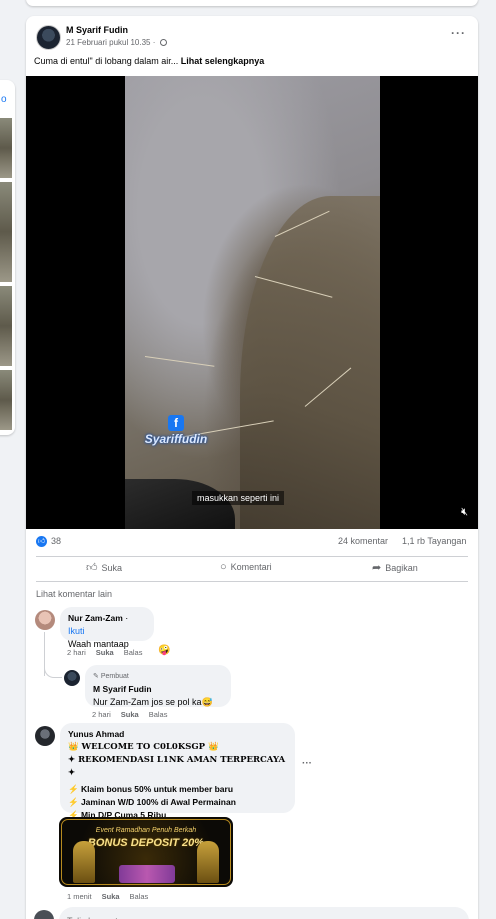 The image size is (496, 919). What do you see at coordinates (95, 618) in the screenshot?
I see `commenter-name: Nur Zam-Zam` at bounding box center [95, 618].